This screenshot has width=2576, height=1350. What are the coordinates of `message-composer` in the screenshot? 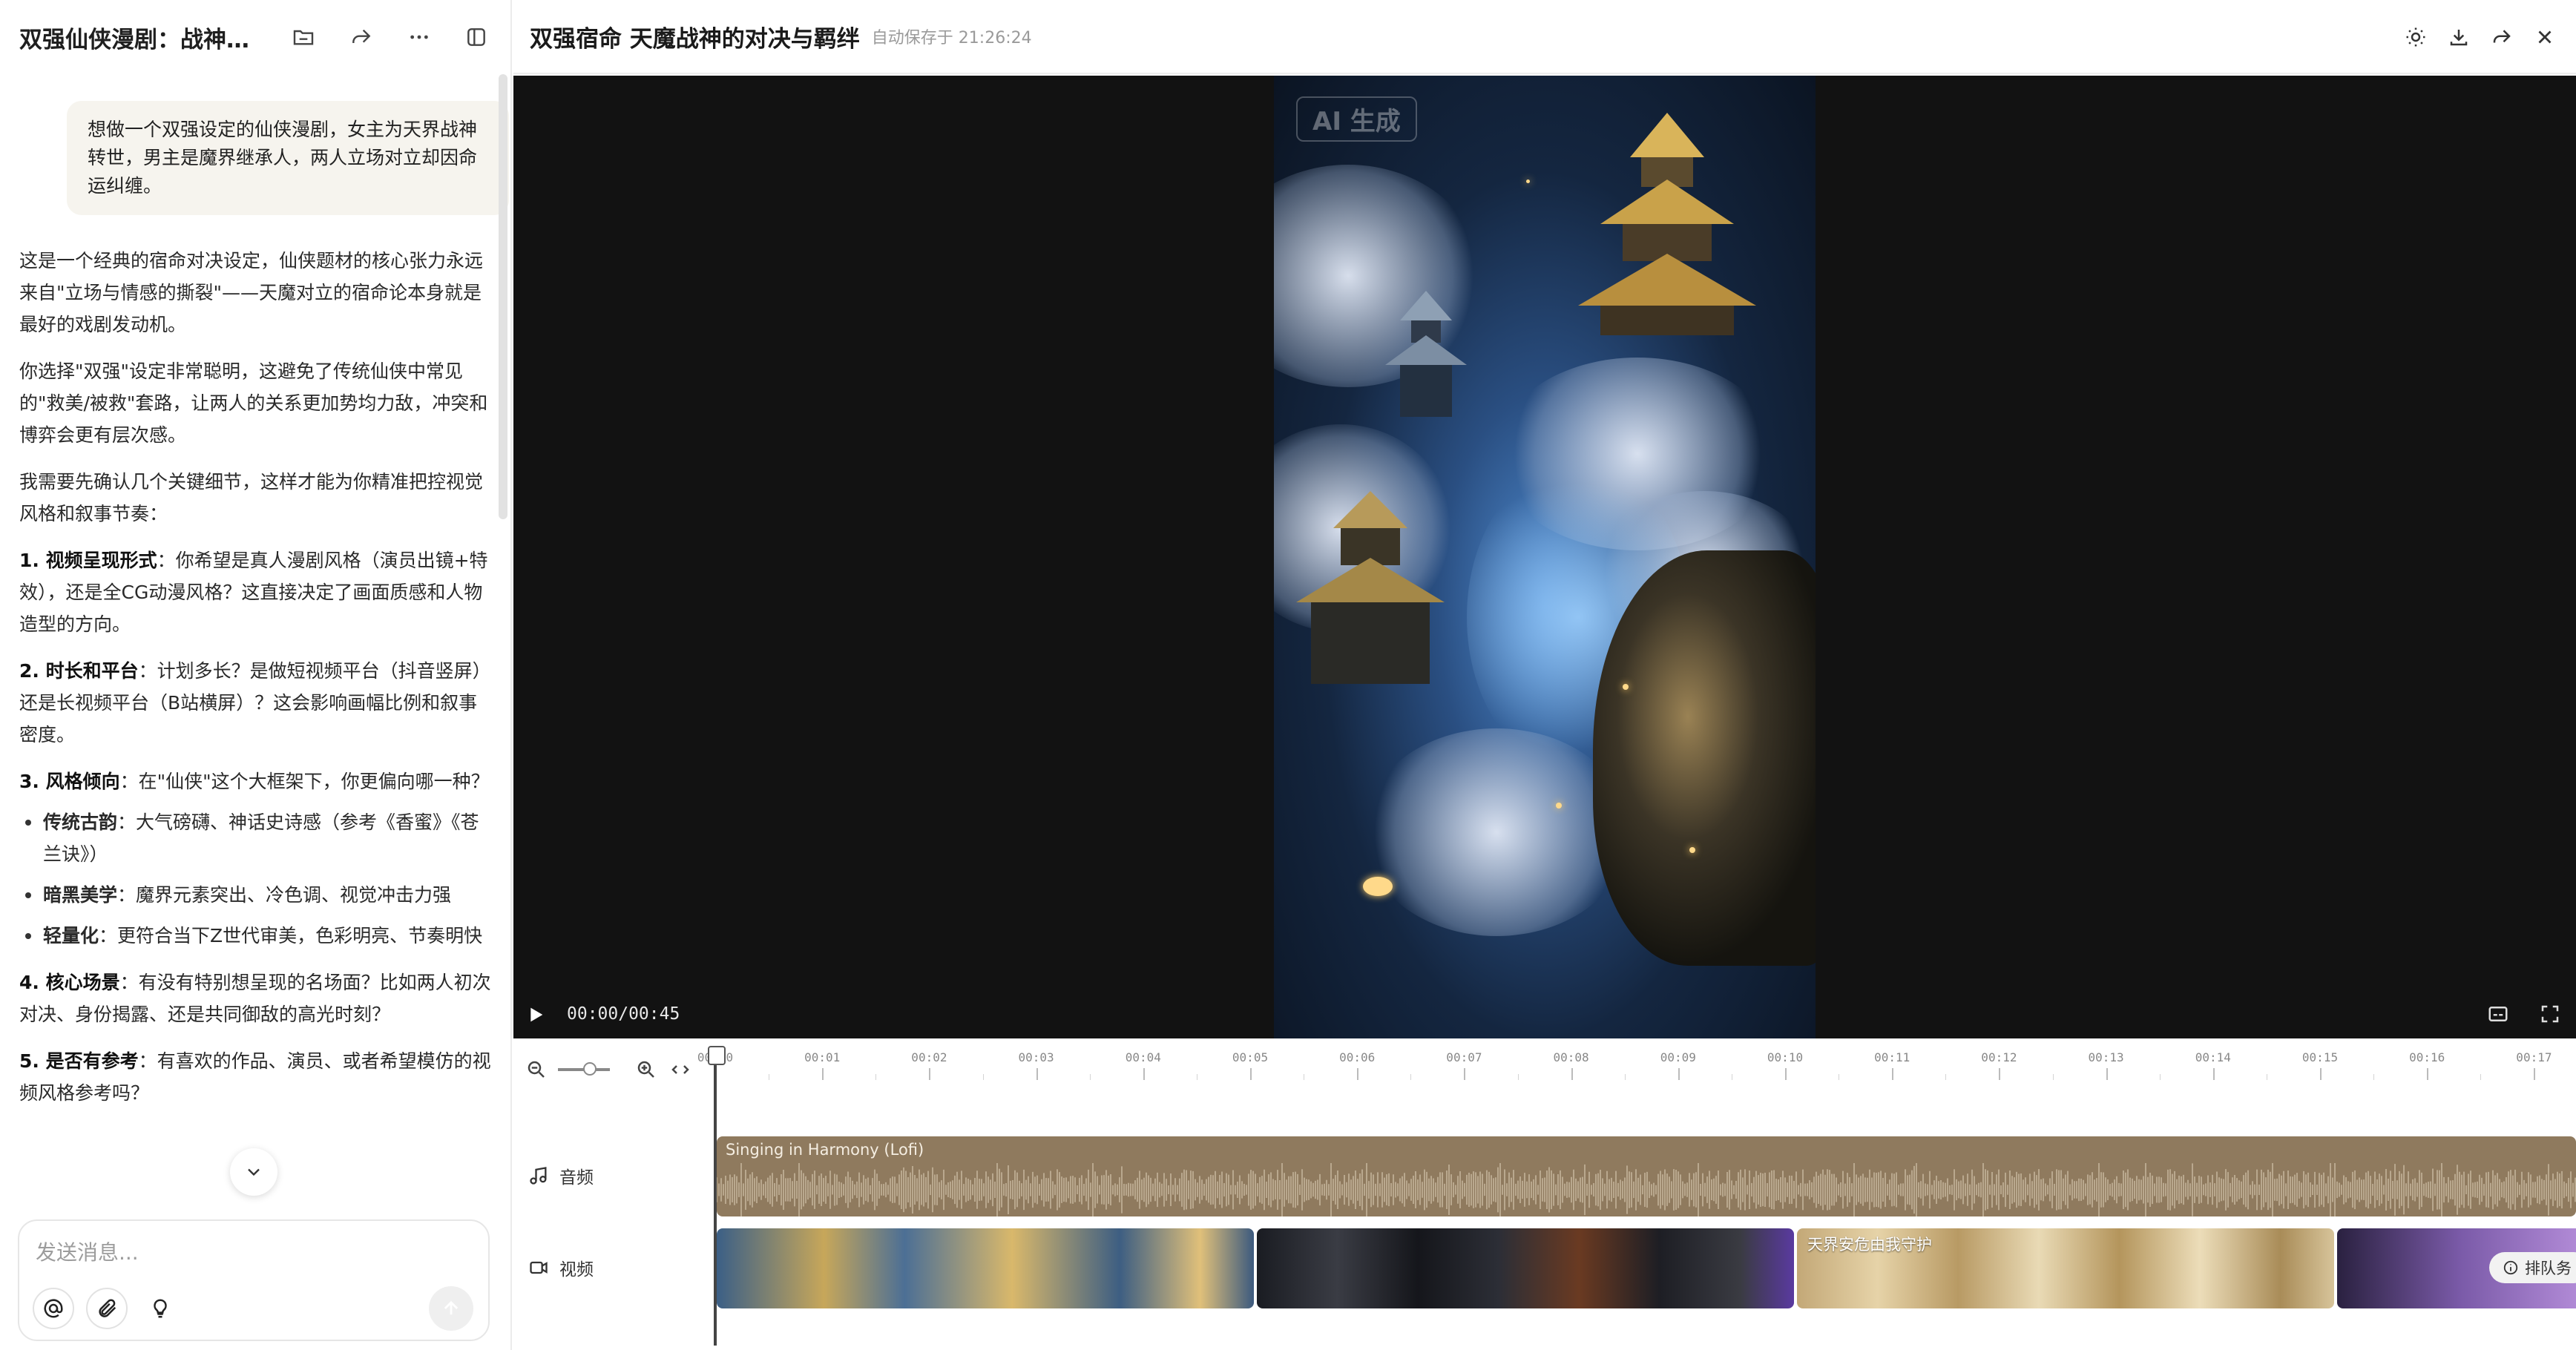 It's located at (254, 1280).